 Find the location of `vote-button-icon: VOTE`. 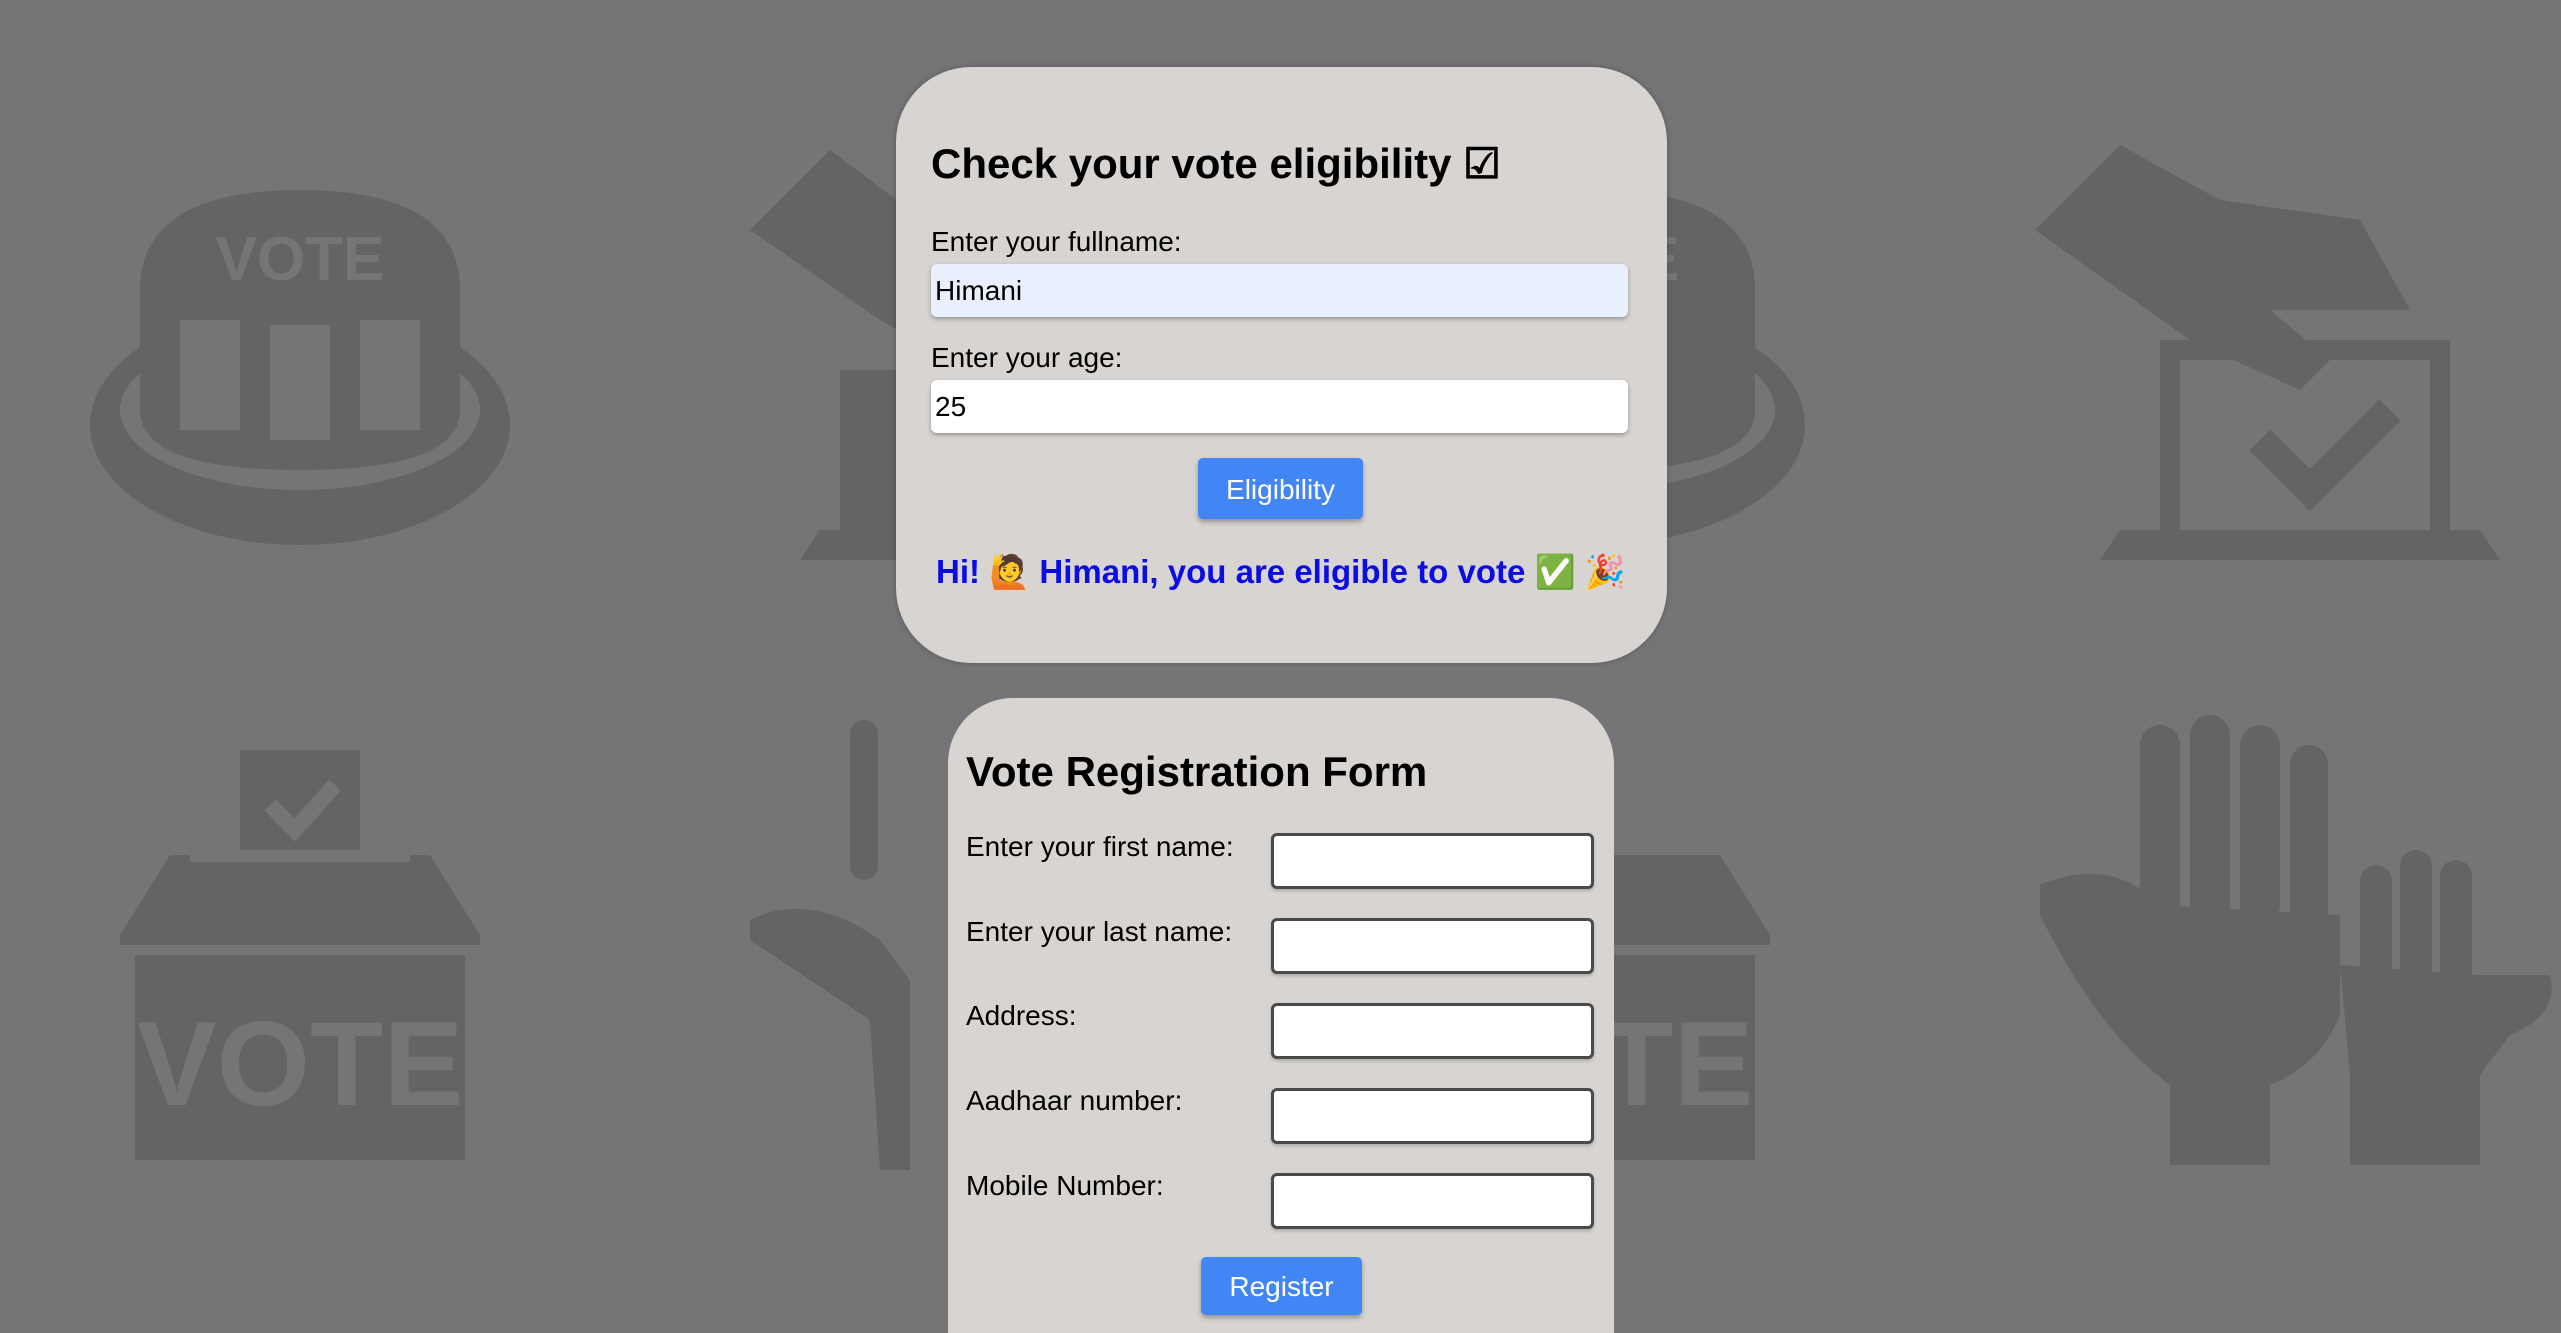

vote-button-icon: VOTE is located at coordinates (300, 367).